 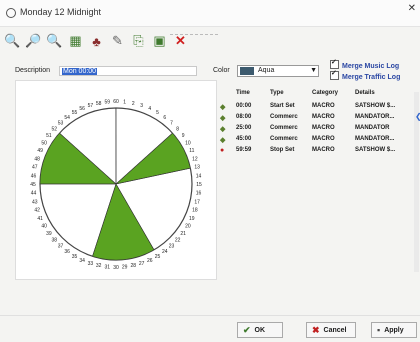 I want to click on minute-label: 59, so click(x=108, y=103).